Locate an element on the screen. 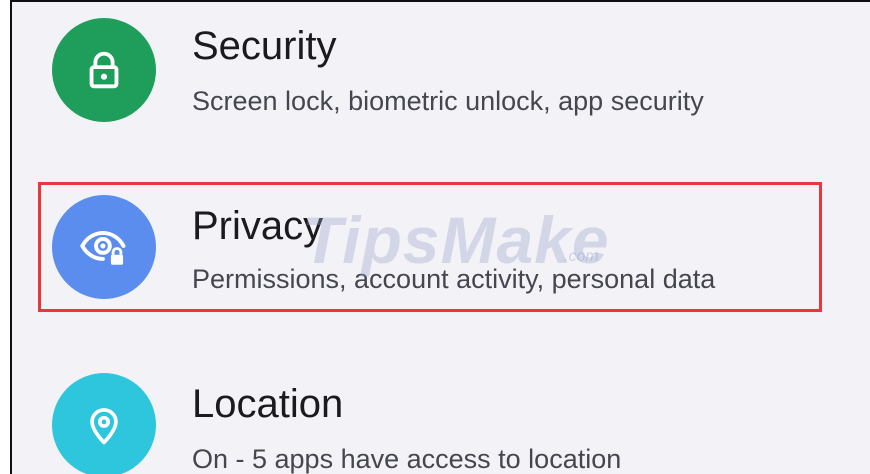 The height and width of the screenshot is (474, 870). location-pin-icon is located at coordinates (104, 426).